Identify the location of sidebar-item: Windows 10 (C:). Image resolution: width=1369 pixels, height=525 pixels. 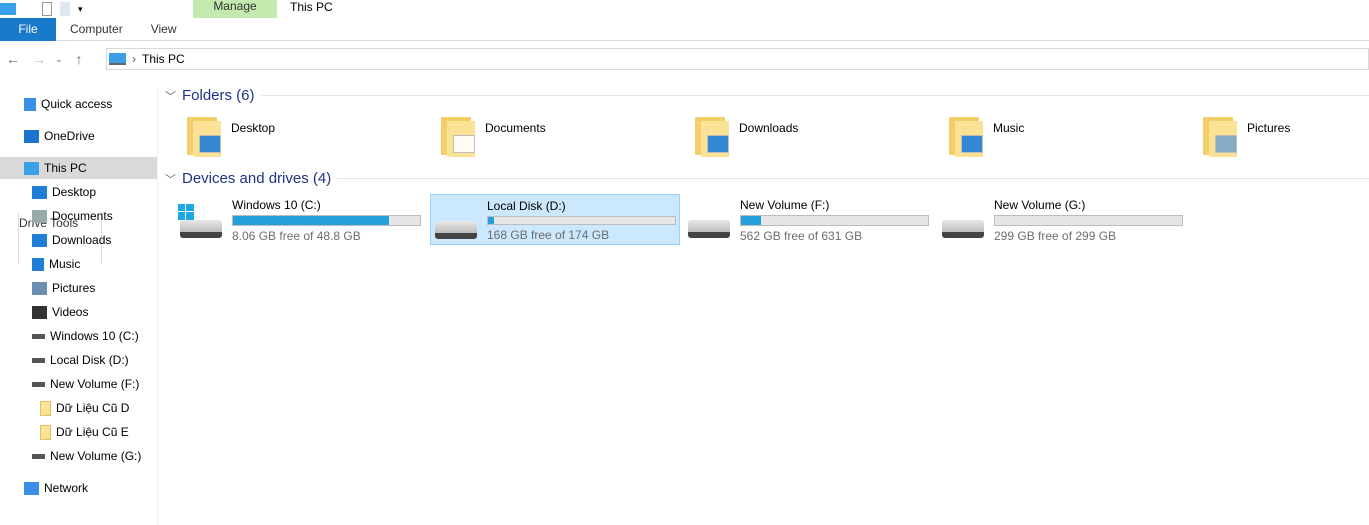
(85, 336).